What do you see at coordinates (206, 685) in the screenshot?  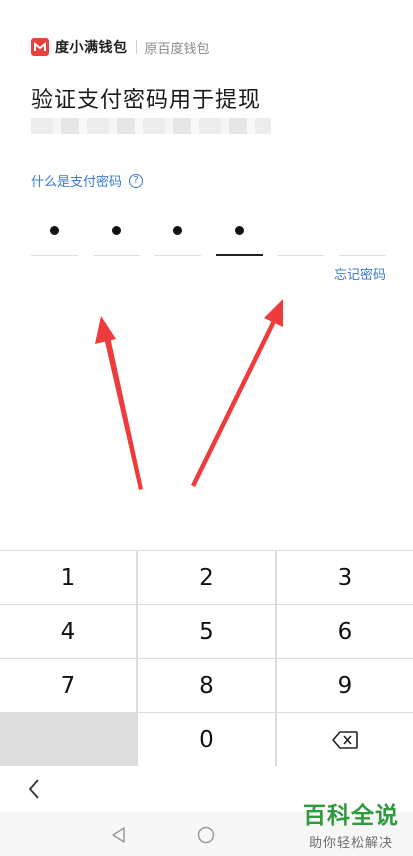 I see `key-8: 8` at bounding box center [206, 685].